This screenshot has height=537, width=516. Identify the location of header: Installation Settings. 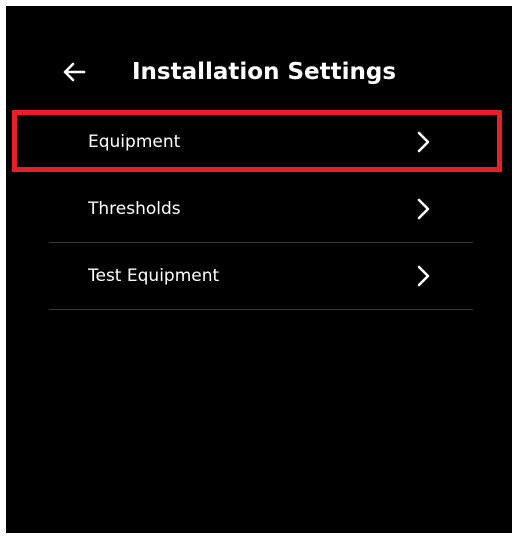
(259, 72).